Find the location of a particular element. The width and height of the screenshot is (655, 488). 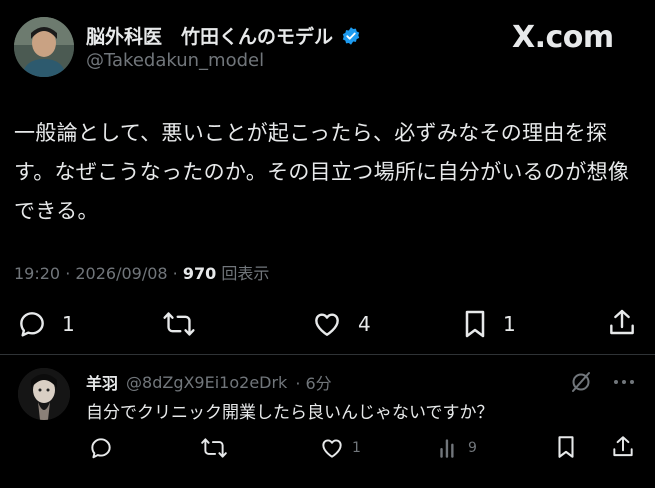

bookmark-button: 1 is located at coordinates (488, 324).